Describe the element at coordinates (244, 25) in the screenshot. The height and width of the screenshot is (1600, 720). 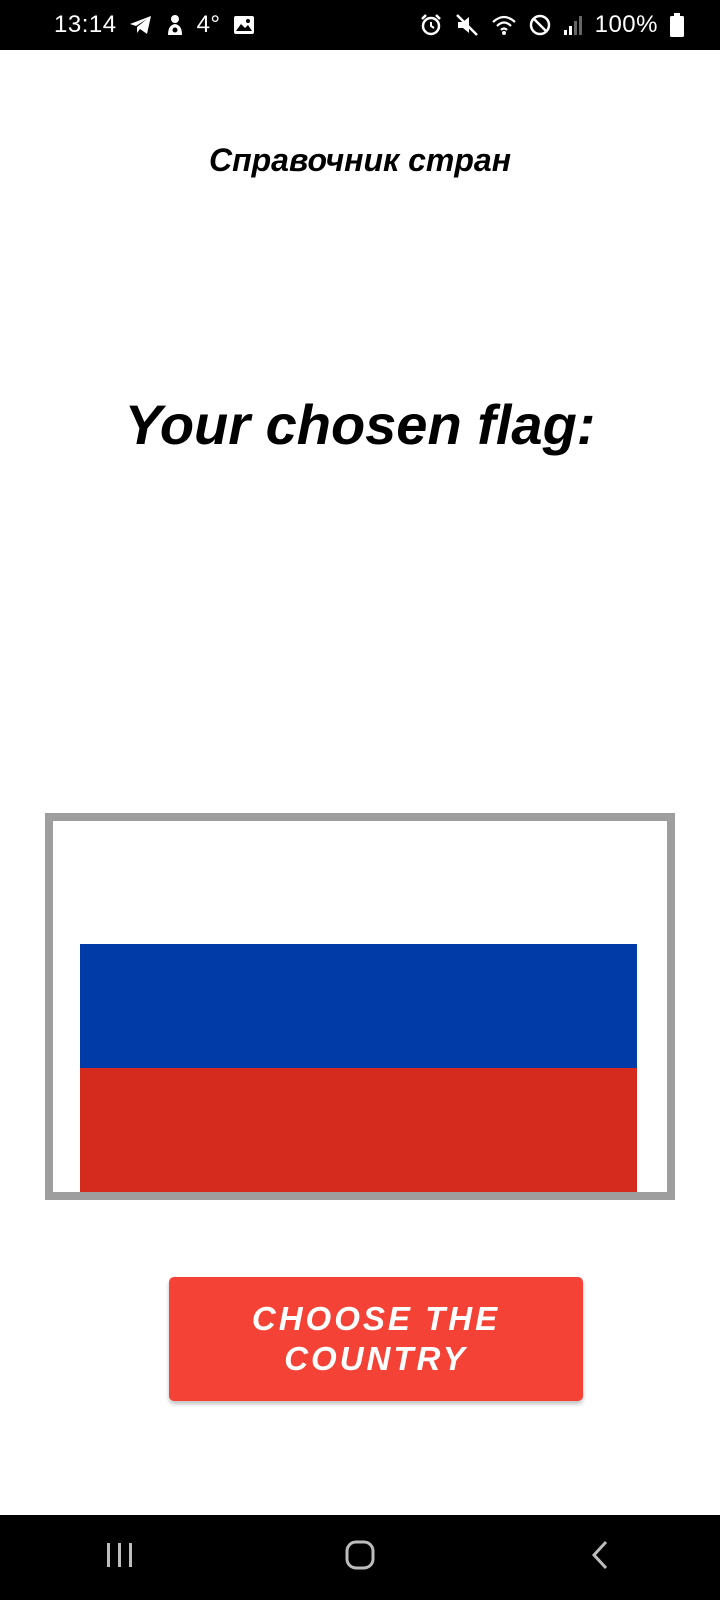
I see `image-icon` at that location.